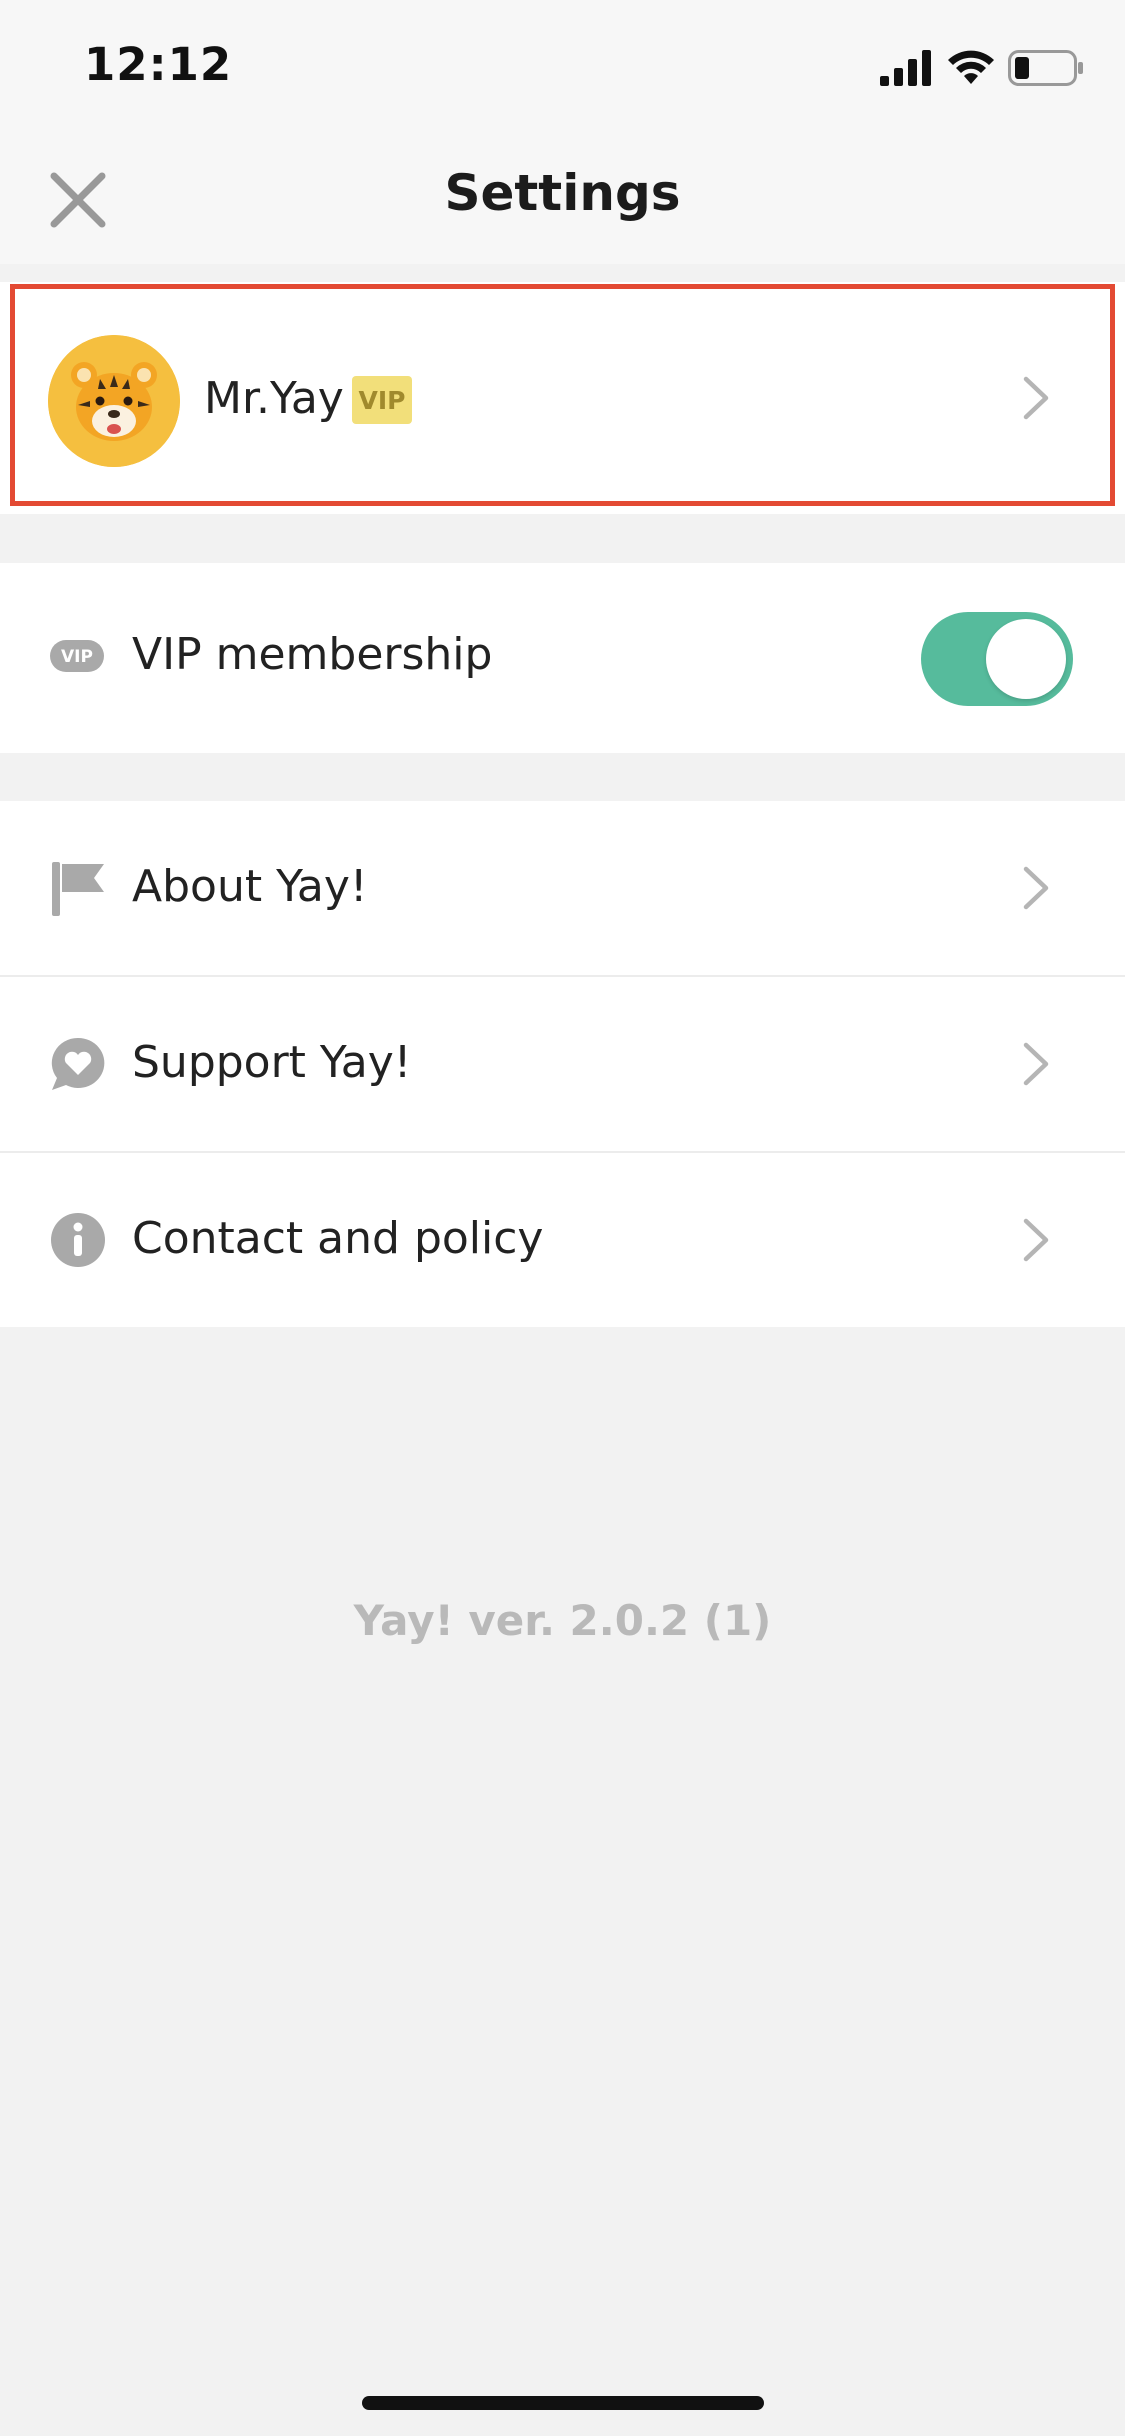  I want to click on home-indicator, so click(563, 2403).